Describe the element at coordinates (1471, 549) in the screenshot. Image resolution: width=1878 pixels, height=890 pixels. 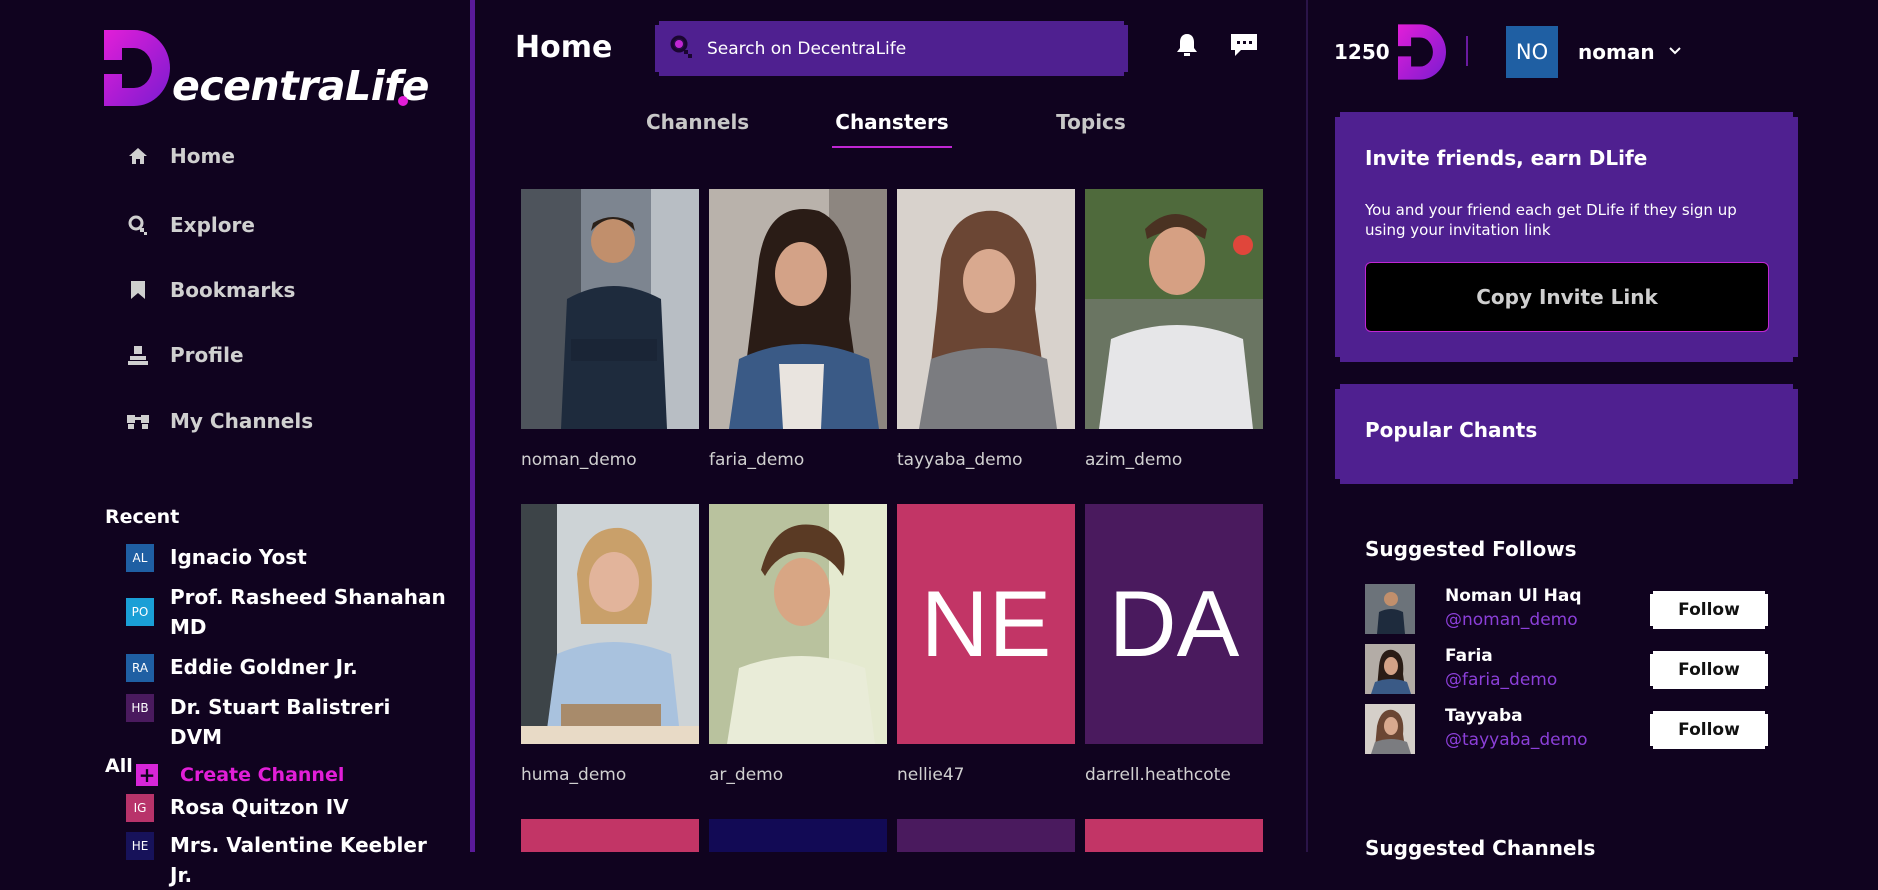
I see `suggested-follows-title: Suggested Follows` at that location.